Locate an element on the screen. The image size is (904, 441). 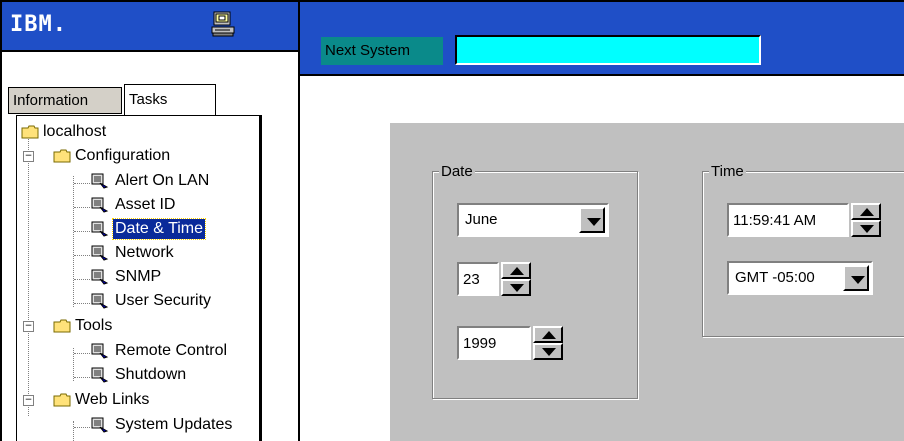
day-decrement-button is located at coordinates (516, 287).